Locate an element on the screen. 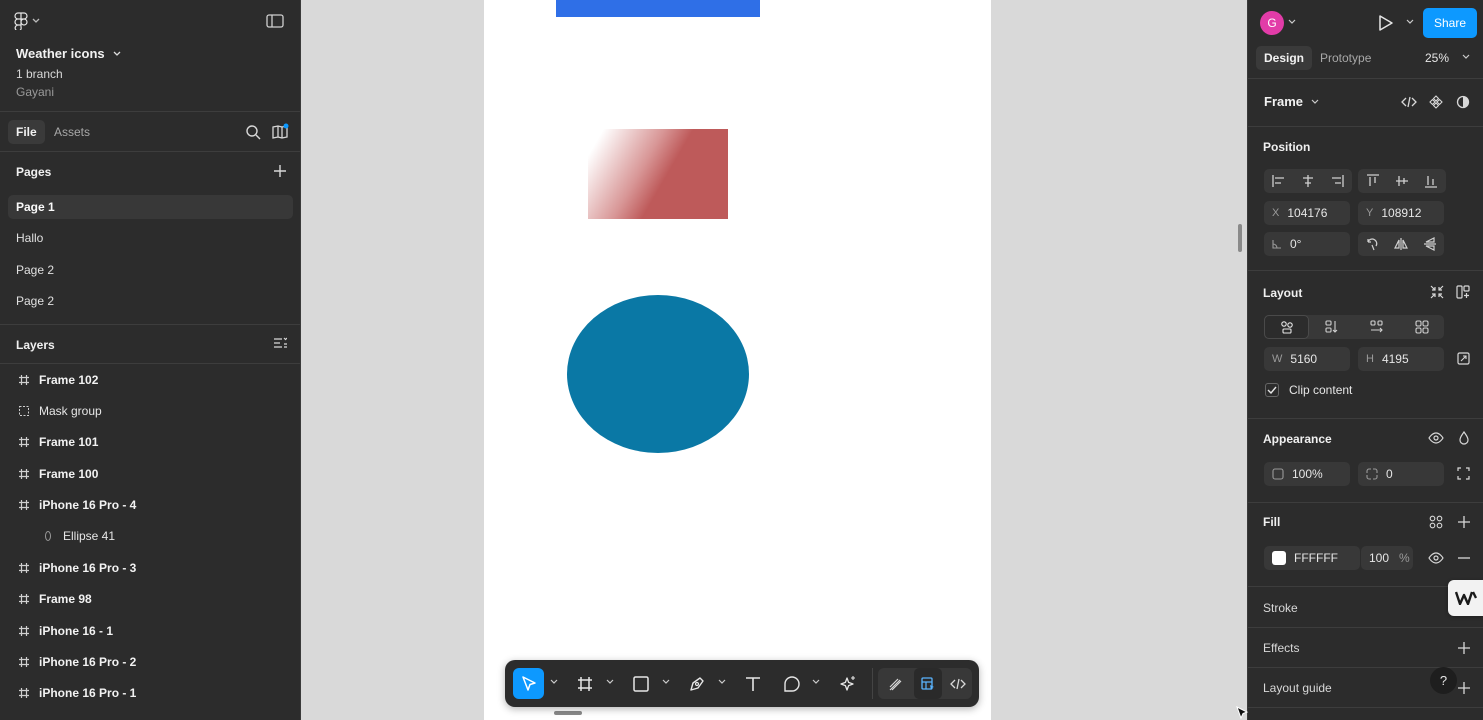 This screenshot has height=720, width=1483. horizontal-autolayout-button is located at coordinates (1376, 327).